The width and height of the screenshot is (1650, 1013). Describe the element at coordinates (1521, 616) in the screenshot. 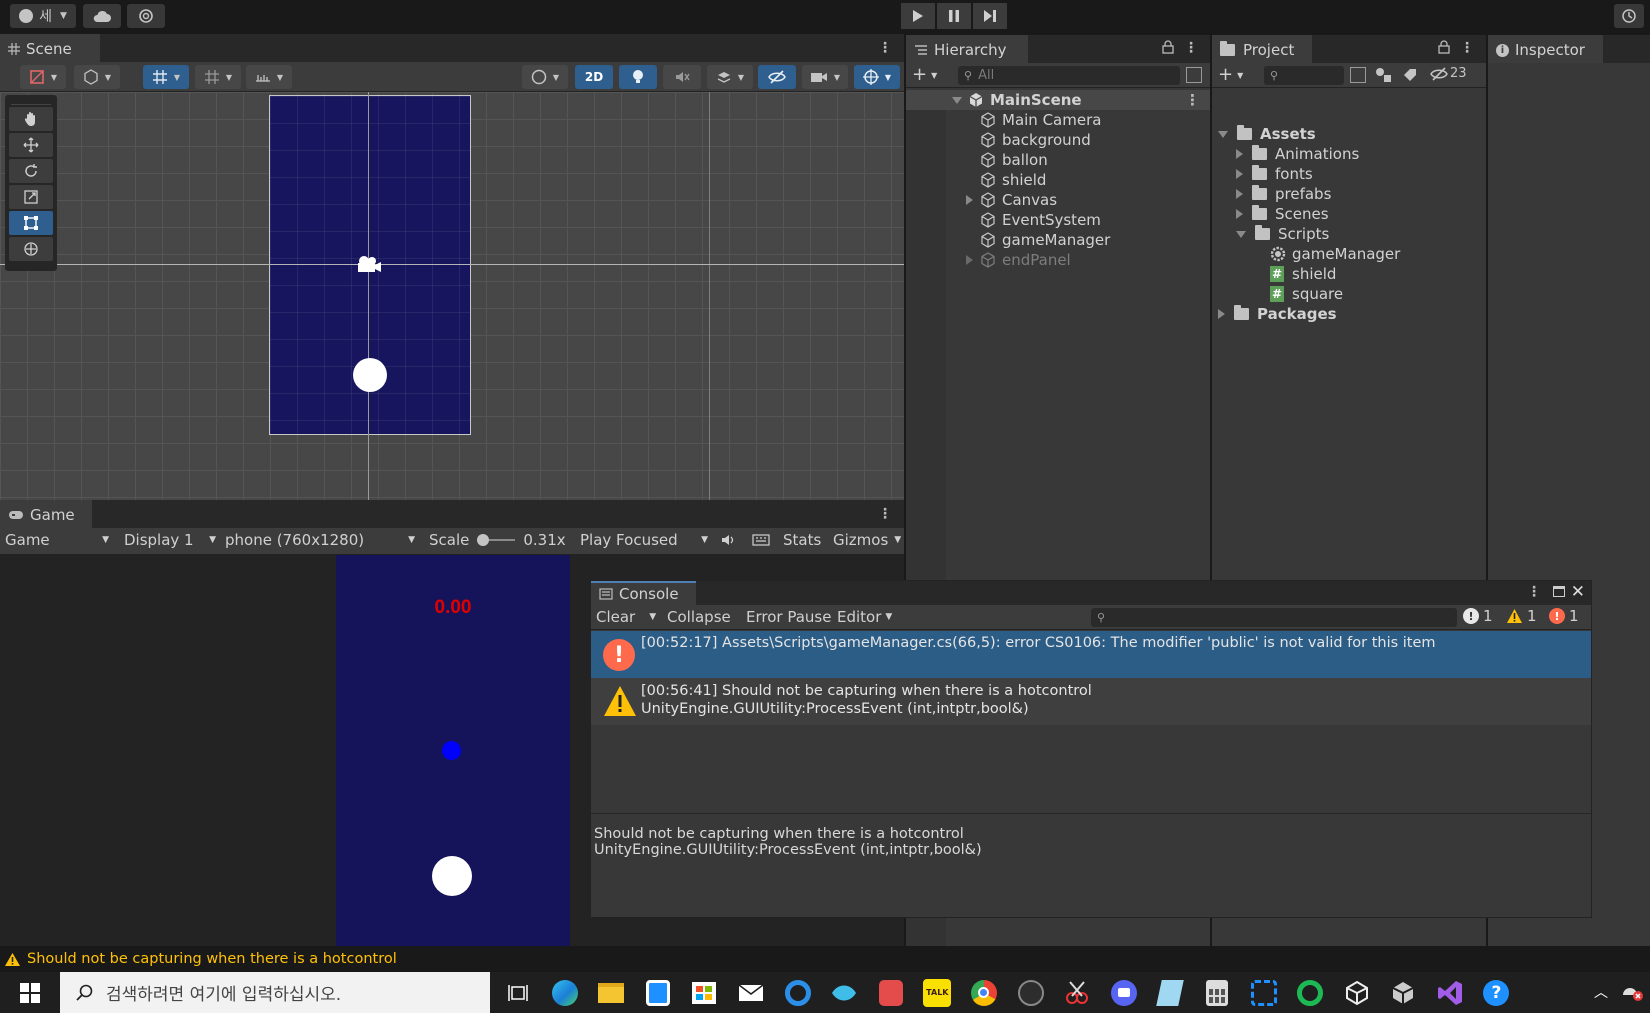

I see `warning-count-toggle: 1` at that location.